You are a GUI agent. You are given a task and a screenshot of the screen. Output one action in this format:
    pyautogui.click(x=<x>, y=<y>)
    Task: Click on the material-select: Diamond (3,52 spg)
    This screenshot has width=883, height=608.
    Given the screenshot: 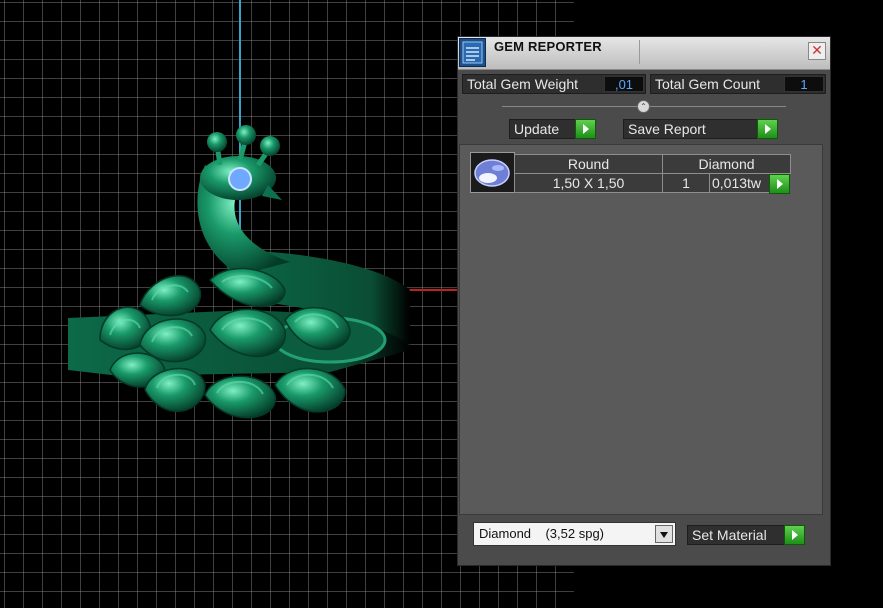 What is the action you would take?
    pyautogui.click(x=574, y=534)
    